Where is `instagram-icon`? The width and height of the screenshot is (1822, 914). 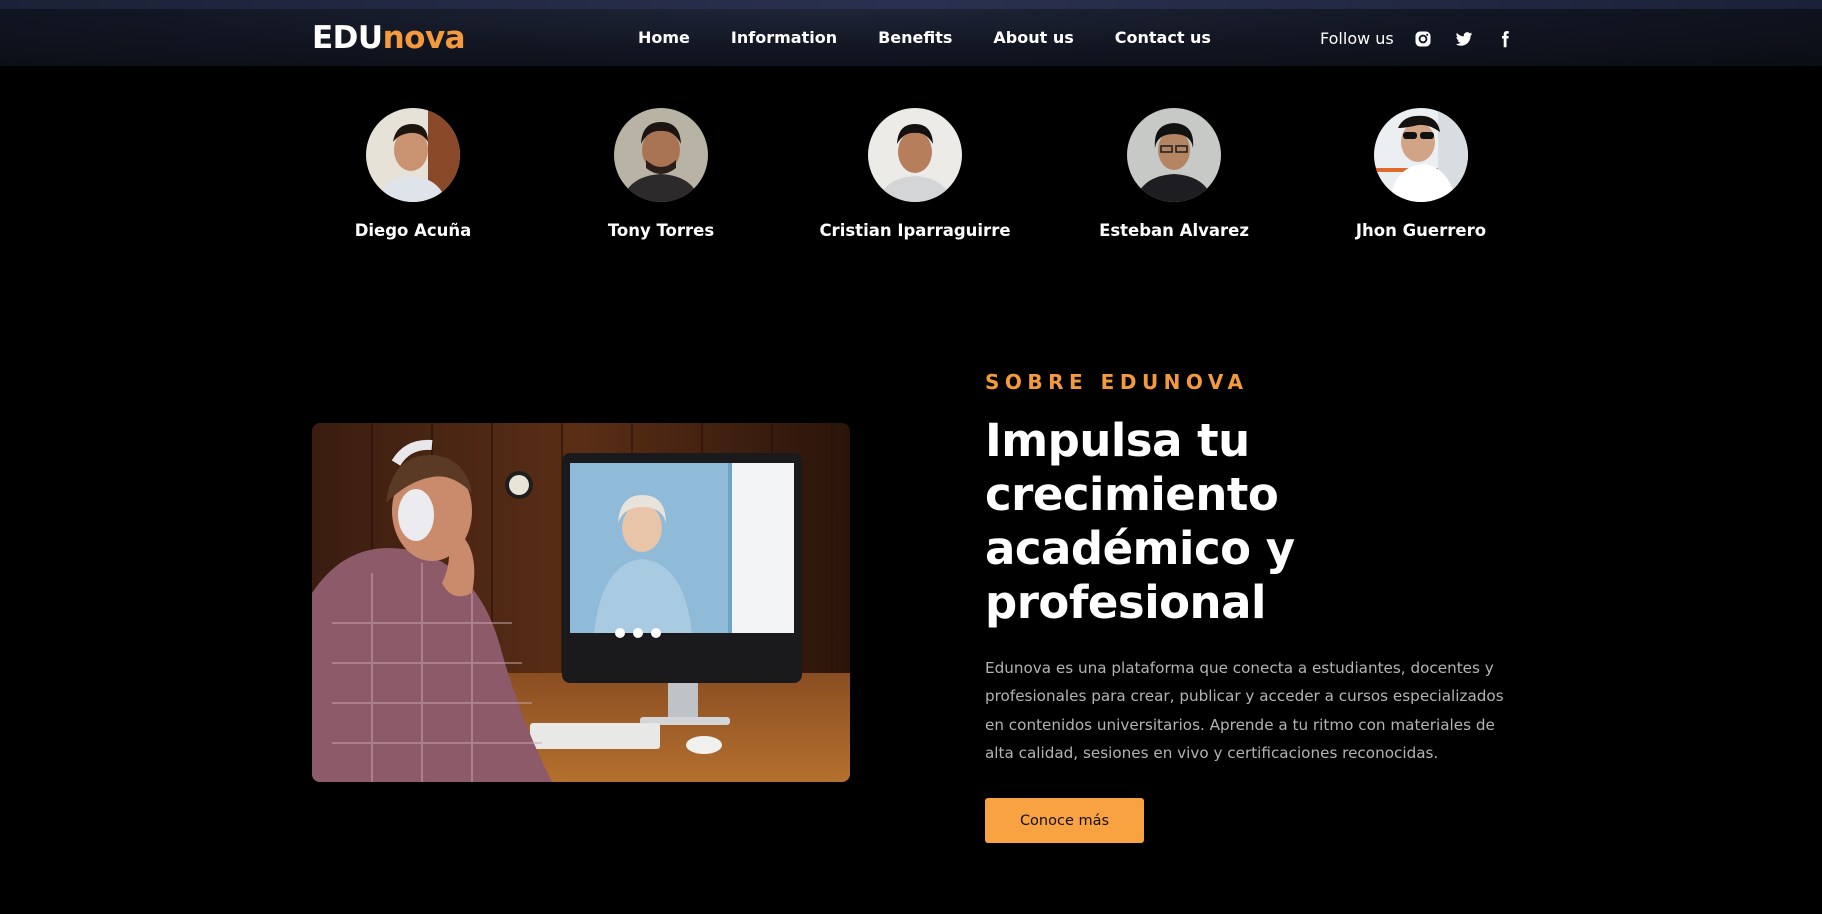
instagram-icon is located at coordinates (1423, 39).